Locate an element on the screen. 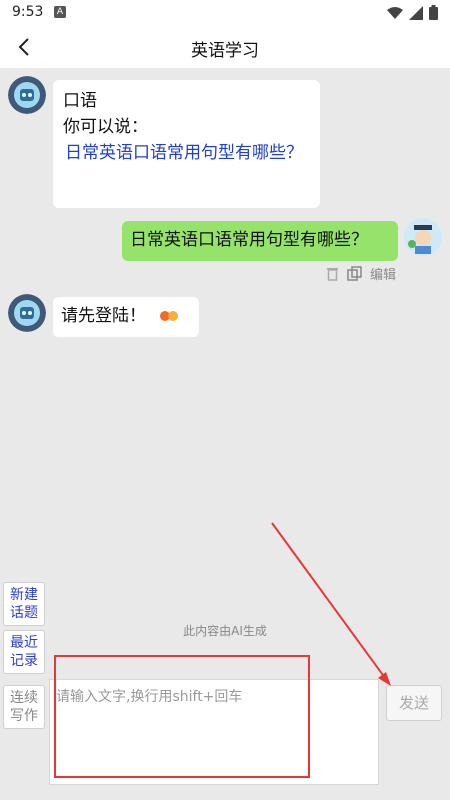 The width and height of the screenshot is (450, 800). status-bar: 9:53 A is located at coordinates (225, 13).